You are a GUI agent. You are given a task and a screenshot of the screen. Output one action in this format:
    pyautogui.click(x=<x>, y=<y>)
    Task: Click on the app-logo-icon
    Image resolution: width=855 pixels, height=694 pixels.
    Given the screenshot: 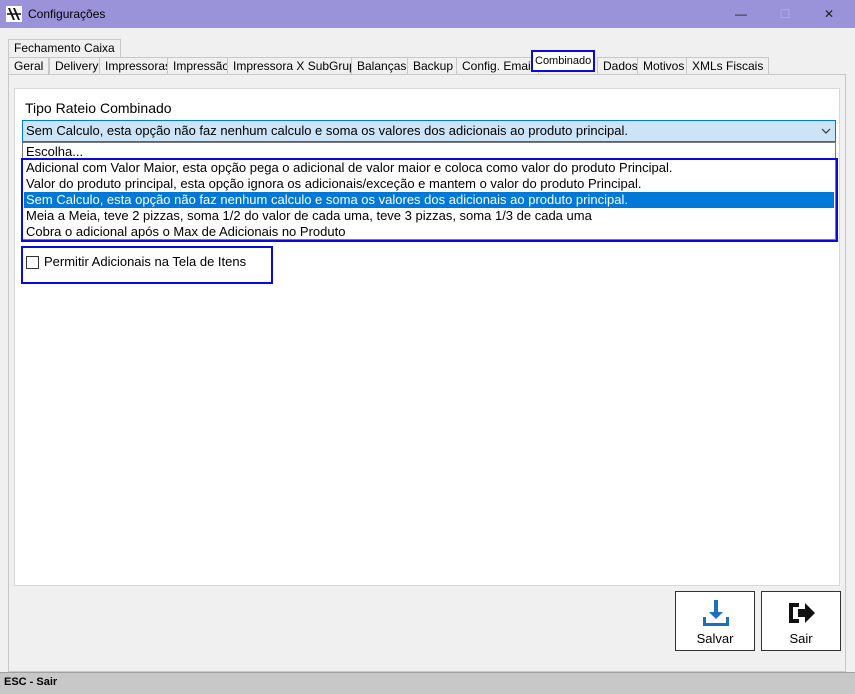 What is the action you would take?
    pyautogui.click(x=14, y=14)
    